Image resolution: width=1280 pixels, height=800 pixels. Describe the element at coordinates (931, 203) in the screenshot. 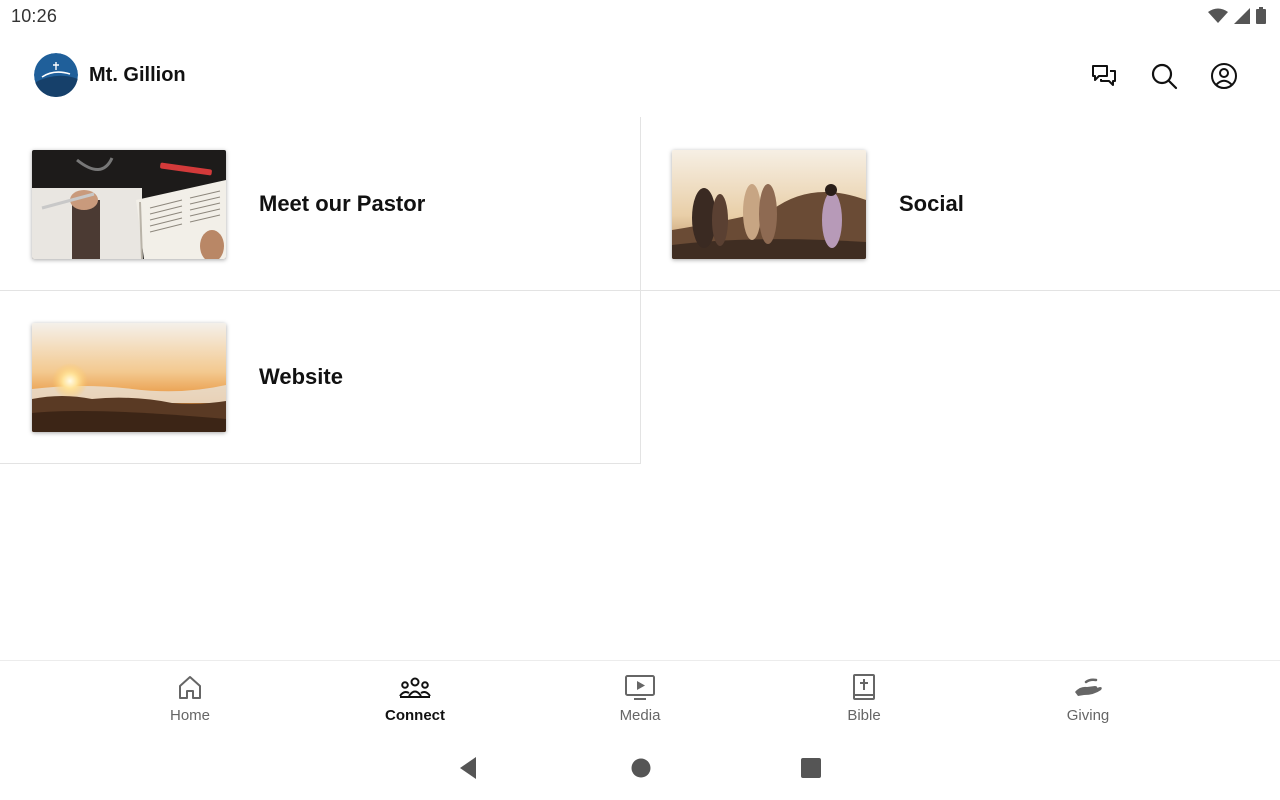

I see `card-label: Social` at that location.